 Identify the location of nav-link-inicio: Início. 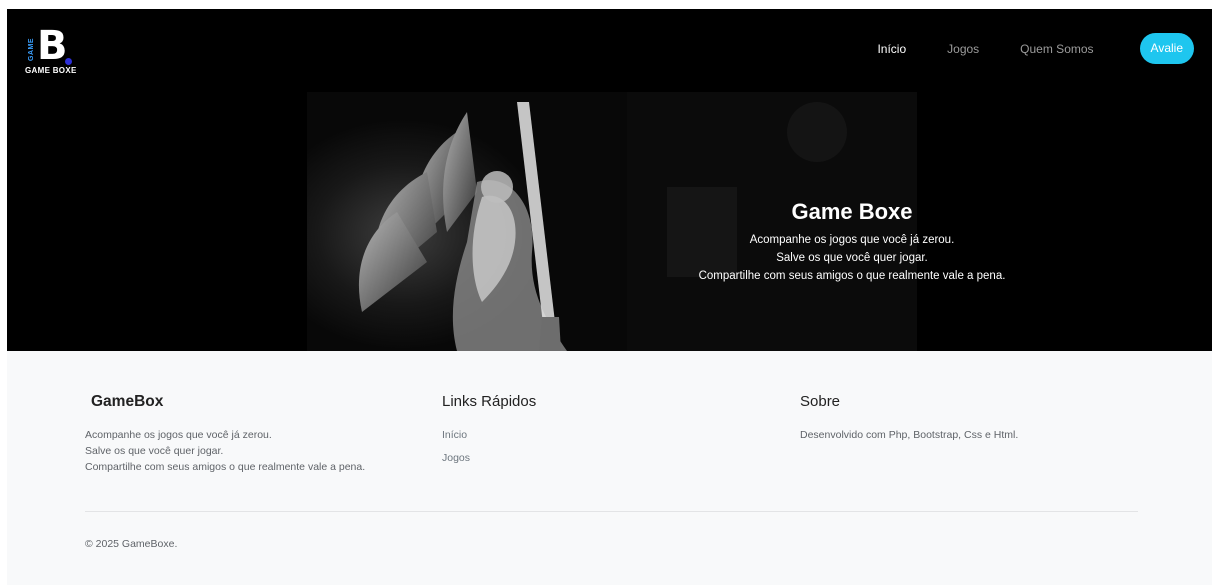
(891, 49).